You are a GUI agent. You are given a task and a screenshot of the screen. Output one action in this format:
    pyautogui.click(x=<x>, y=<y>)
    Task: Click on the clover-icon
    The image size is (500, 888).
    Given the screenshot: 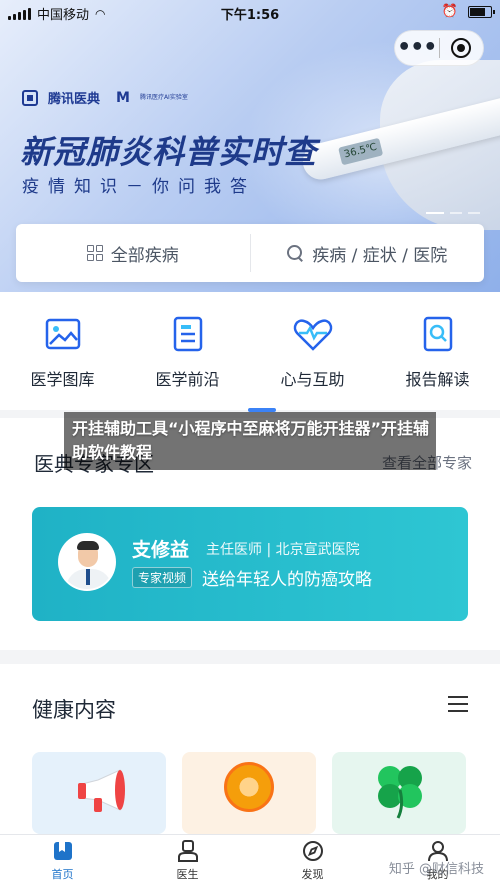 What is the action you would take?
    pyautogui.click(x=400, y=792)
    